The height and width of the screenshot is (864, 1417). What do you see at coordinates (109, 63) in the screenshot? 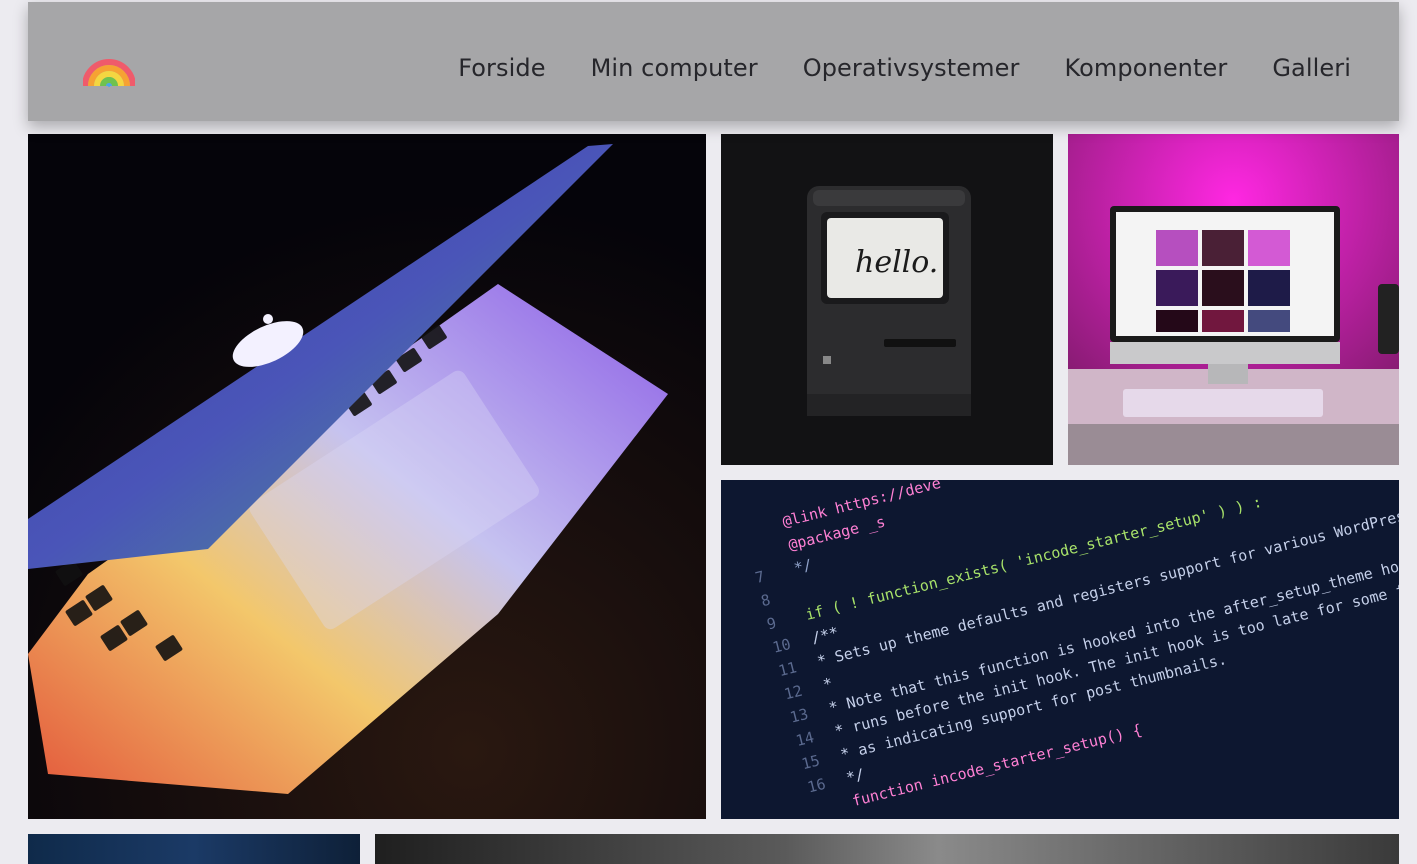
I see `rainbow-icon` at bounding box center [109, 63].